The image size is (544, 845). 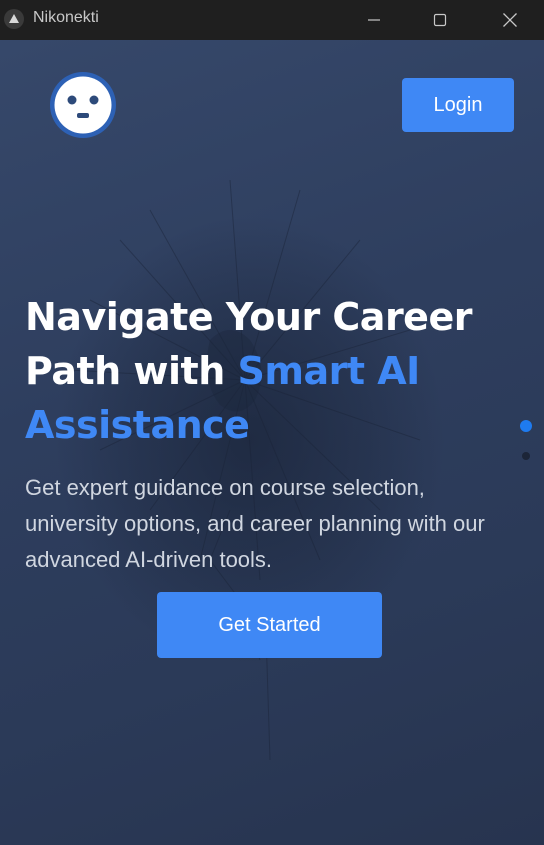 I want to click on login-button: Login, so click(x=458, y=105).